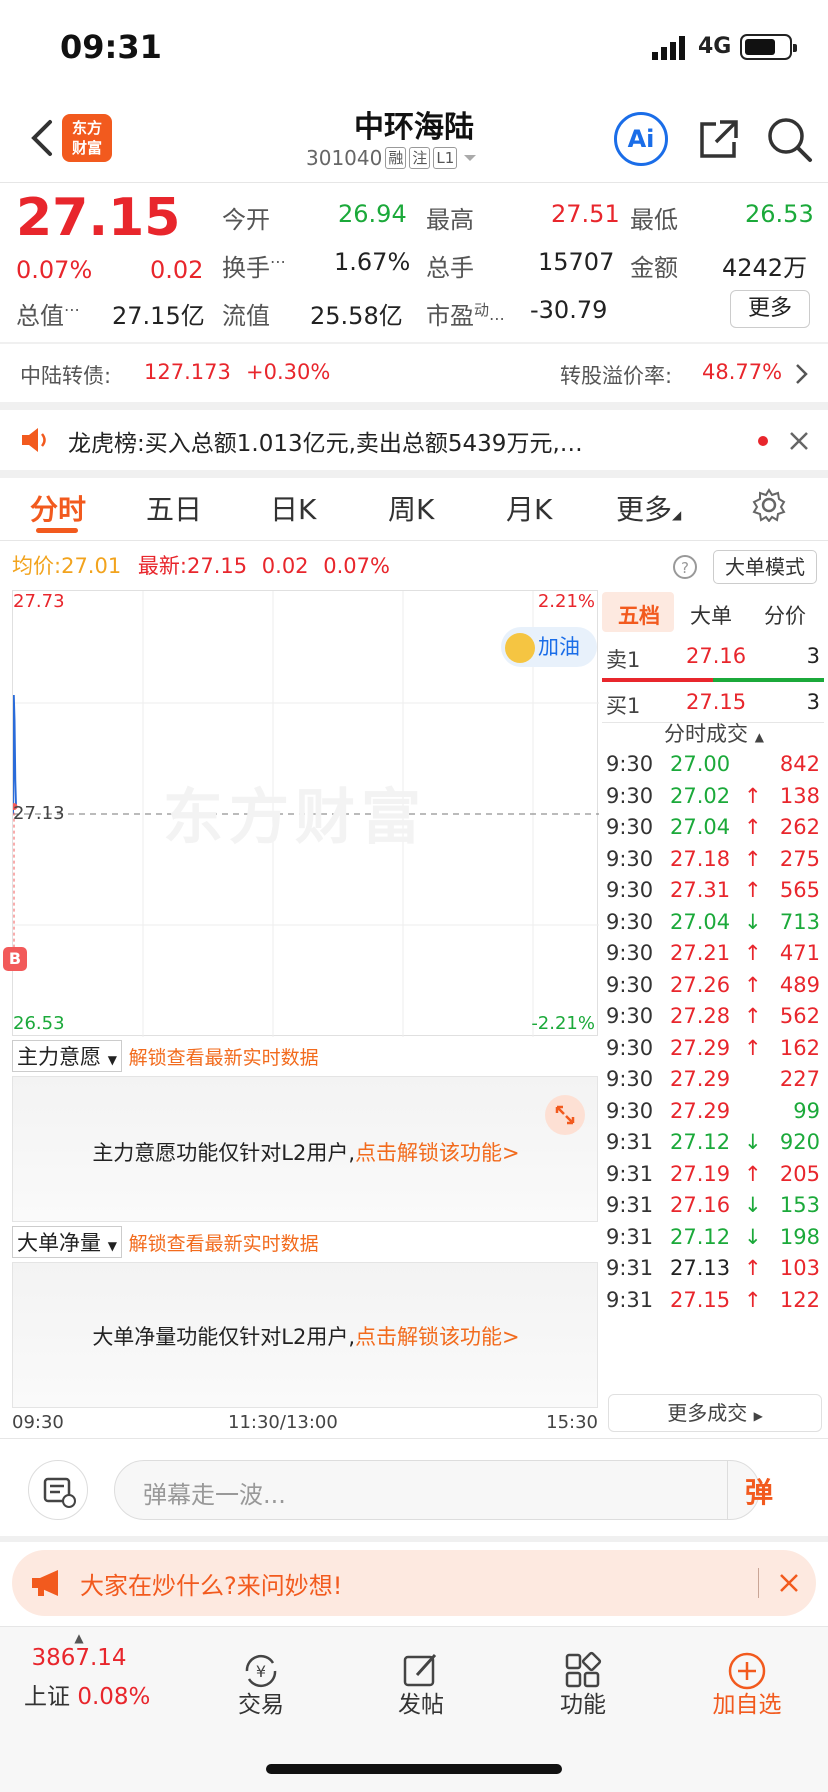 This screenshot has width=828, height=1792. What do you see at coordinates (470, 158) in the screenshot?
I see `dropdown-caret-icon` at bounding box center [470, 158].